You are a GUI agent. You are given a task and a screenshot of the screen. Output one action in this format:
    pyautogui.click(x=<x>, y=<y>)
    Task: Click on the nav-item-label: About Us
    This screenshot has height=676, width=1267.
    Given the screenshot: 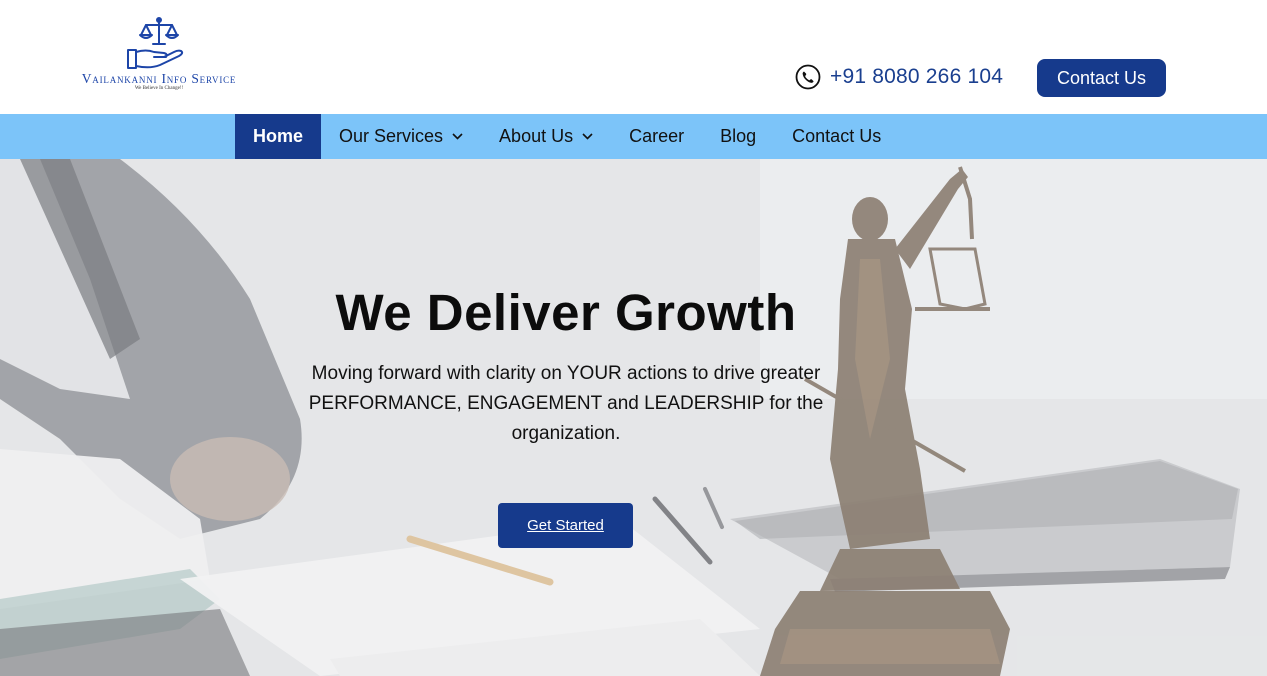 What is the action you would take?
    pyautogui.click(x=536, y=136)
    